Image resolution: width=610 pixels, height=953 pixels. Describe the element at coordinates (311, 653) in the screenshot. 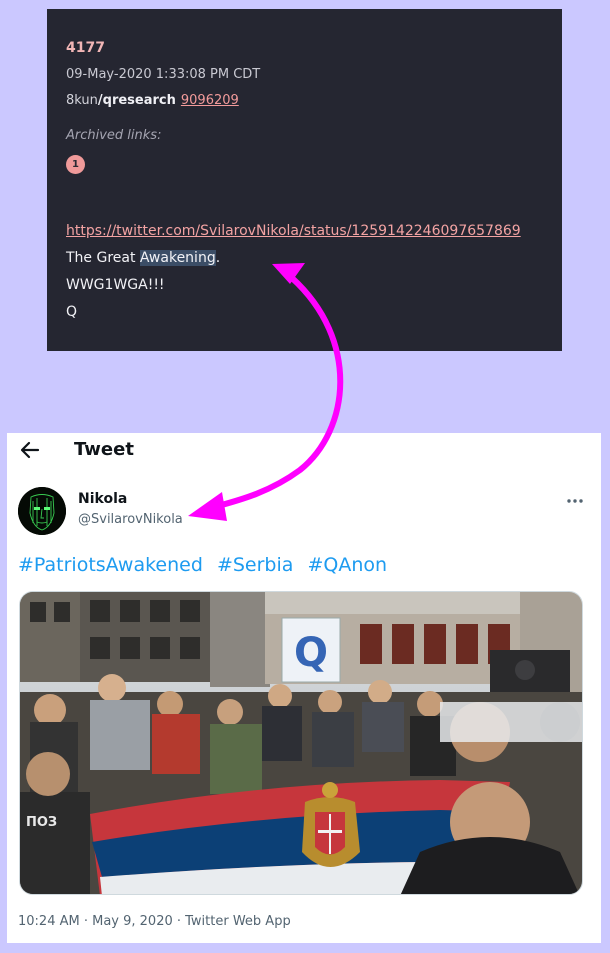

I see `photo-sign-letter: Q` at that location.